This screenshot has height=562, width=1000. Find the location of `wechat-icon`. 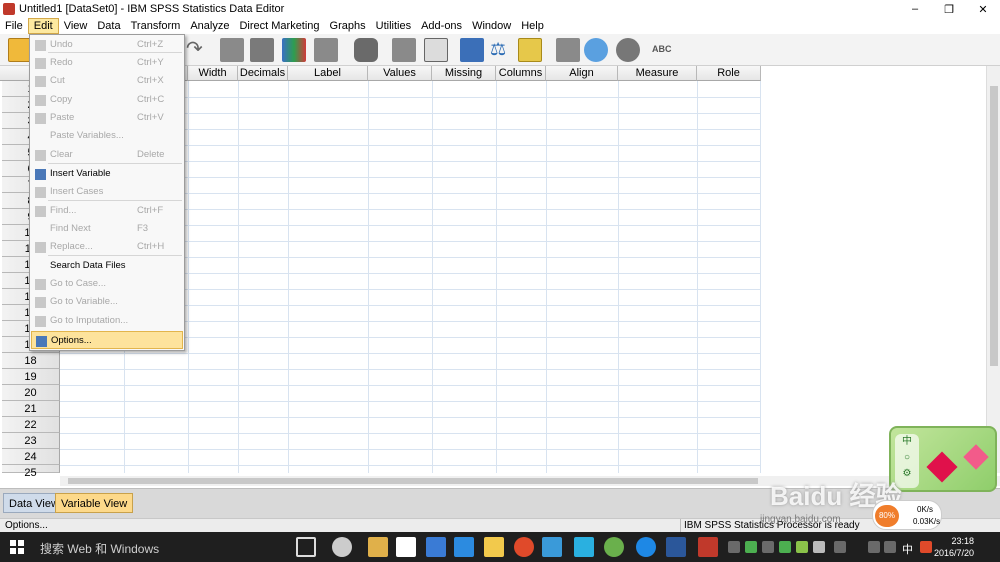

wechat-icon is located at coordinates (785, 547).